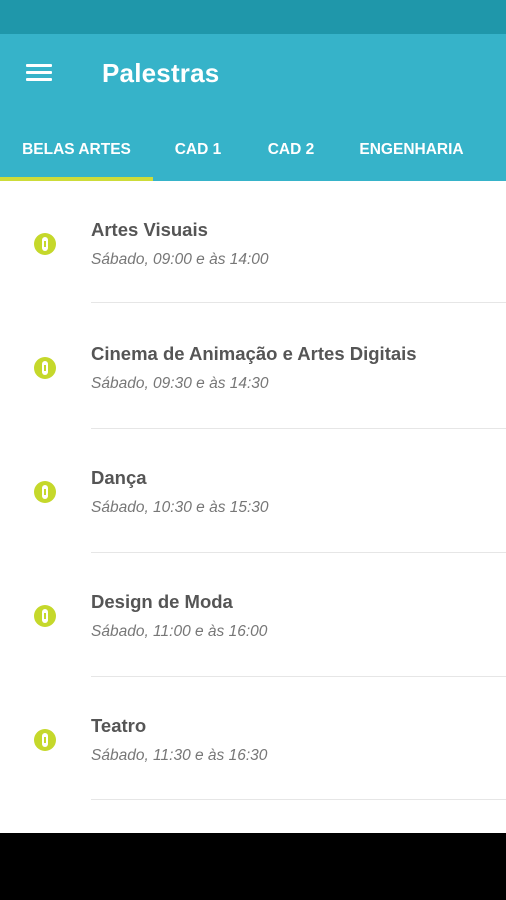 The width and height of the screenshot is (506, 900). Describe the element at coordinates (162, 601) in the screenshot. I see `item-title: Design de Moda` at that location.